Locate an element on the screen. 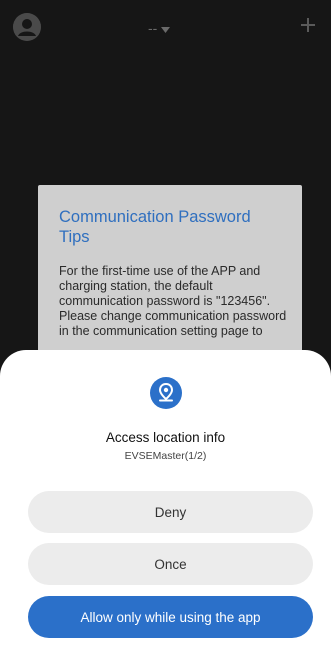 Image resolution: width=331 pixels, height=658 pixels. top-bar: -- is located at coordinates (165, 28).